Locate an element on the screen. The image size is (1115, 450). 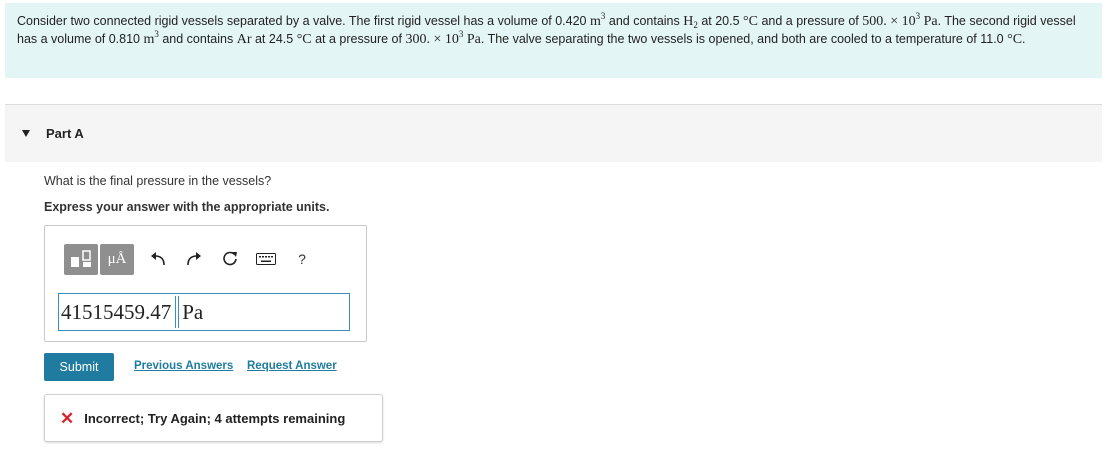
part-title: Part A is located at coordinates (65, 133).